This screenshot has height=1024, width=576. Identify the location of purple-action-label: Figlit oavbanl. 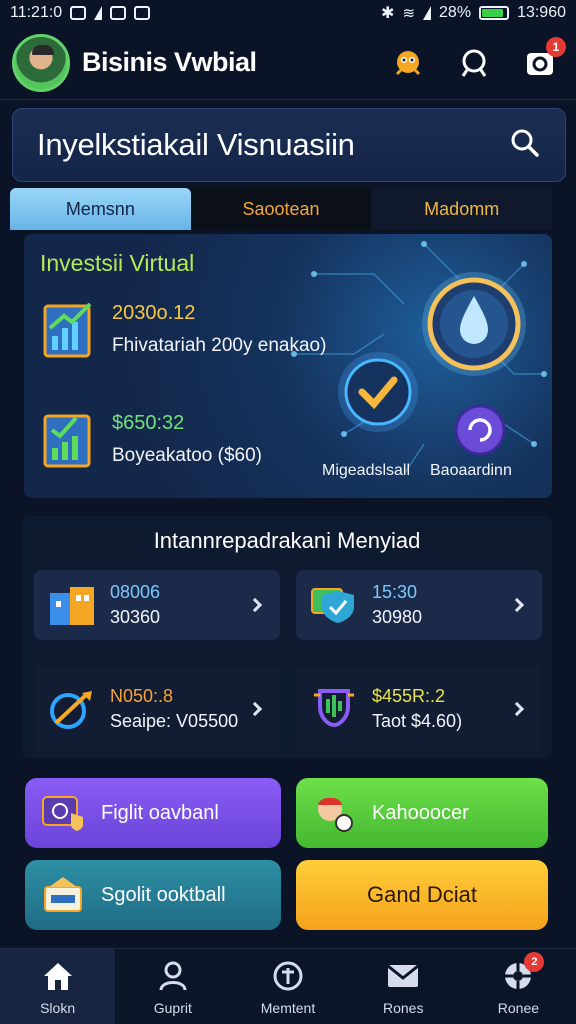
(160, 812).